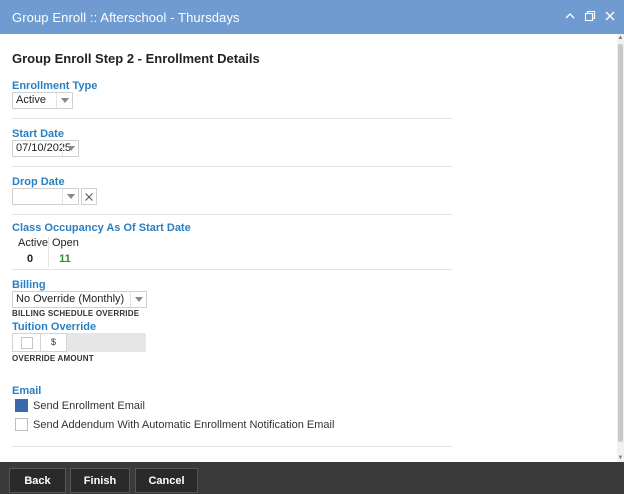  I want to click on checkbox-box, so click(27, 343).